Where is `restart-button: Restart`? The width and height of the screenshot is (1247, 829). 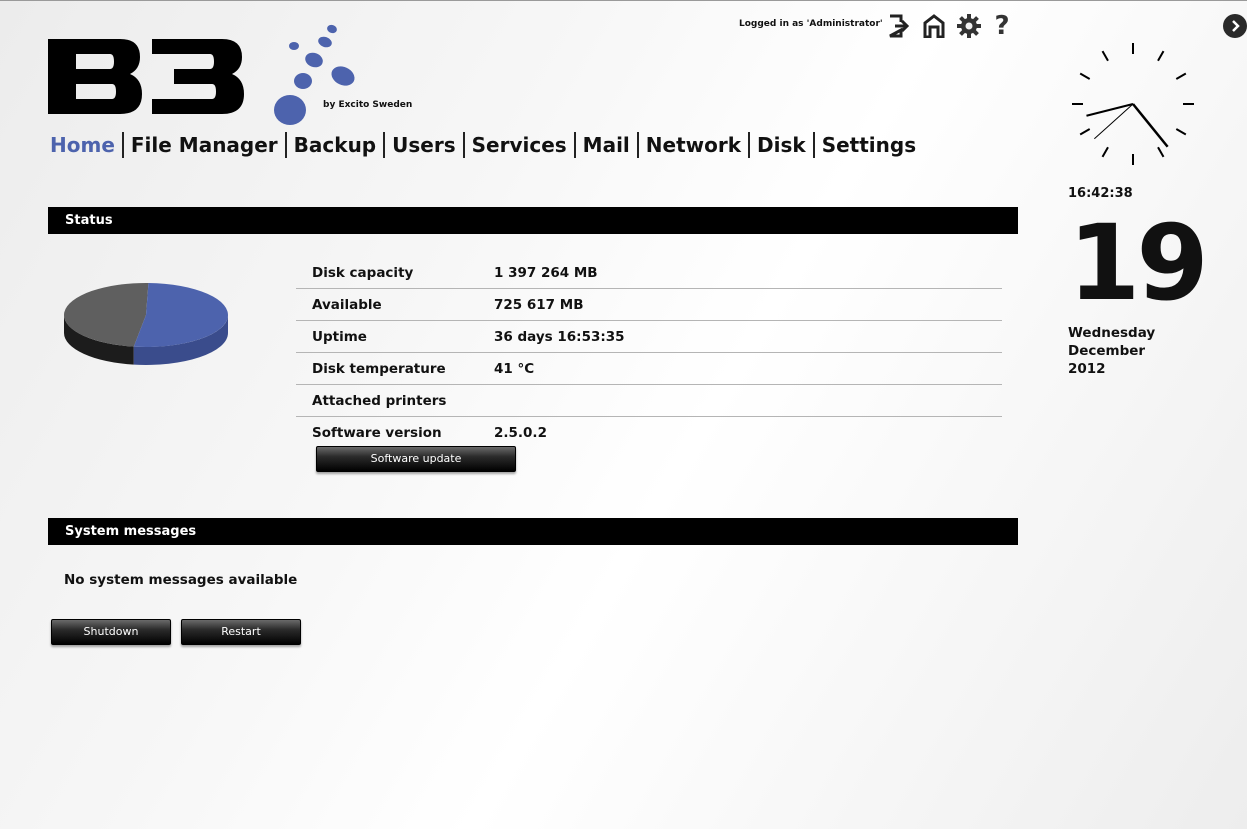
restart-button: Restart is located at coordinates (241, 632).